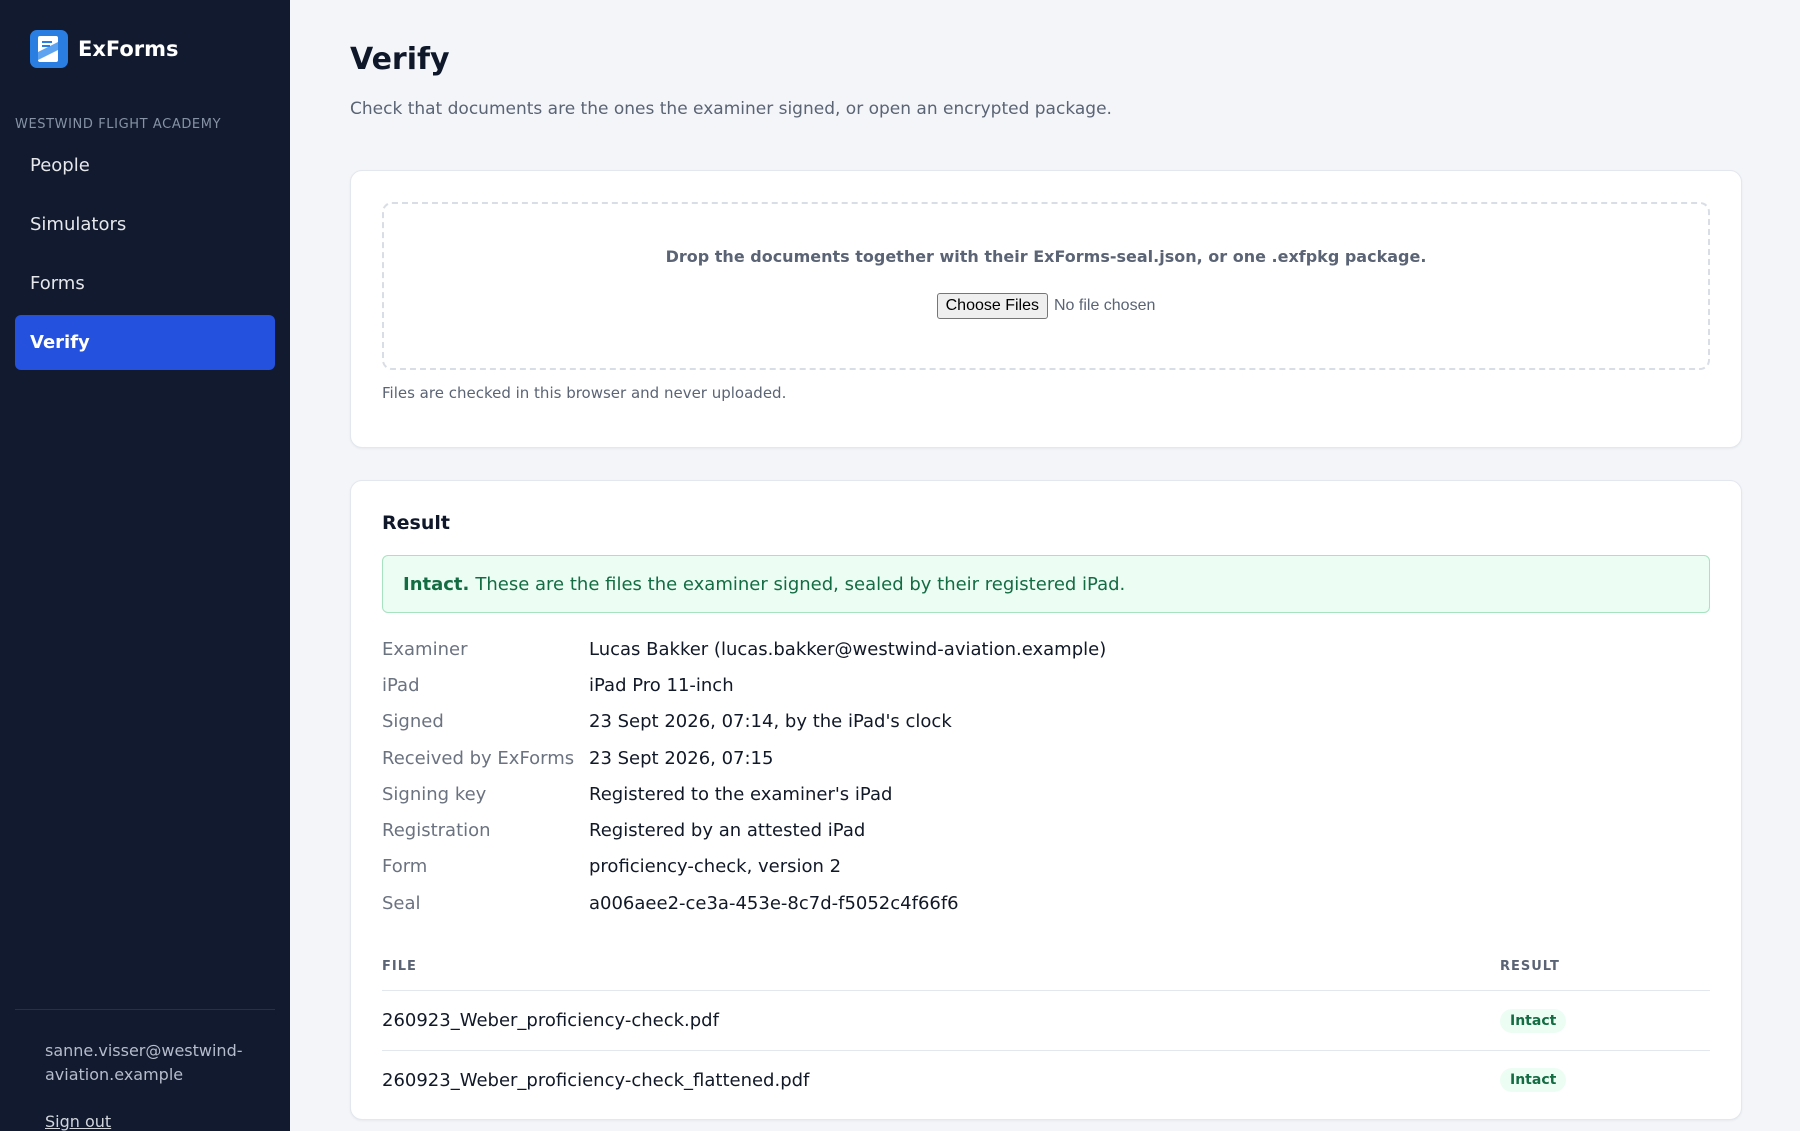 This screenshot has width=1800, height=1131. Describe the element at coordinates (416, 523) in the screenshot. I see `result-title: Result` at that location.